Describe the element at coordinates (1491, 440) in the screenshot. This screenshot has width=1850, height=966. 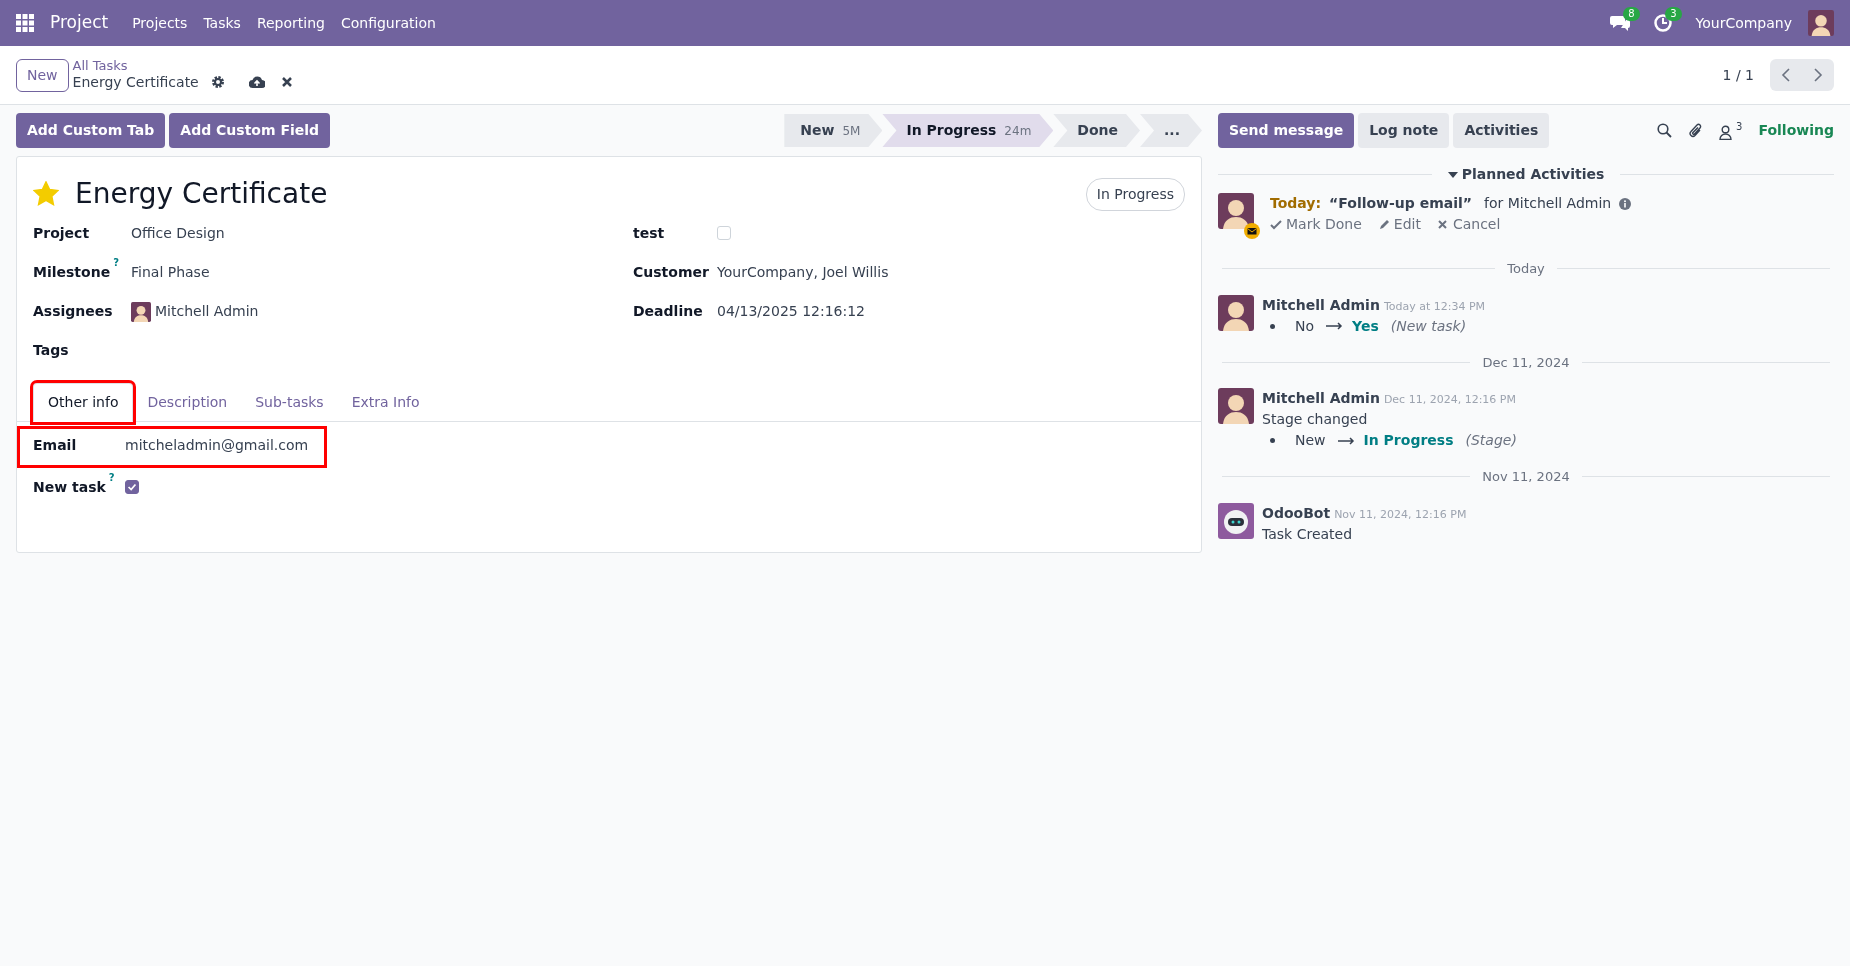
I see `field-name: (Stage)` at that location.